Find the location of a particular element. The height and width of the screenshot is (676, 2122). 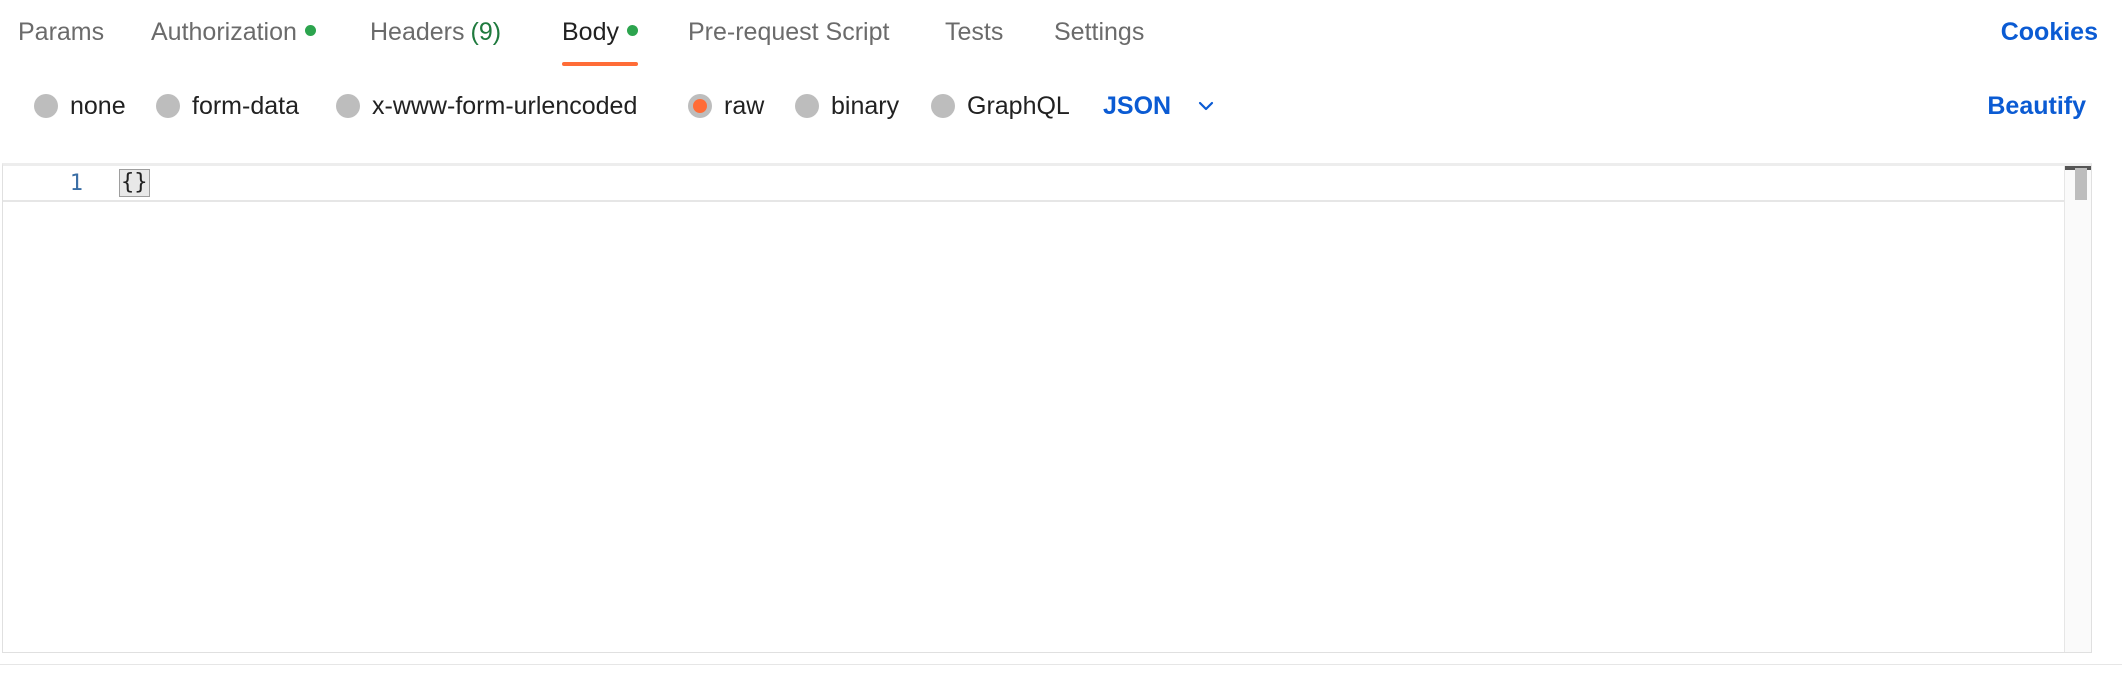

tab-tests: Tests is located at coordinates (974, 43).